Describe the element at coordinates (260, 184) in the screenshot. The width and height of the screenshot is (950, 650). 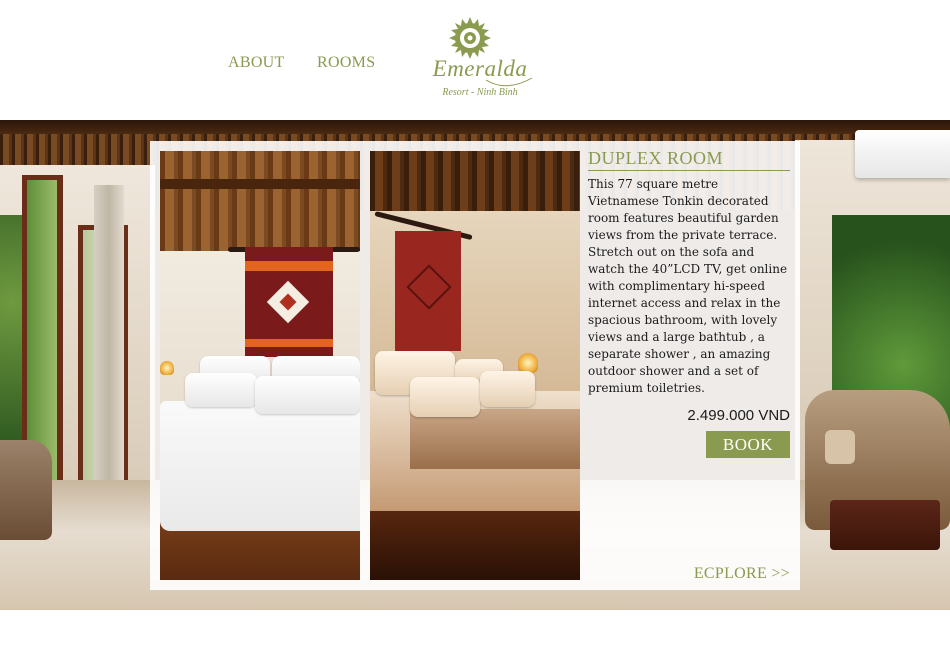
I see `photo-beam` at that location.